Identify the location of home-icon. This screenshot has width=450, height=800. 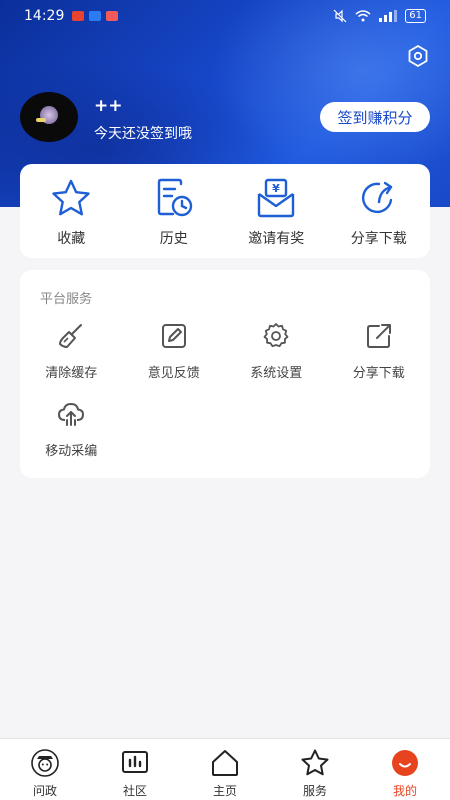
(225, 763).